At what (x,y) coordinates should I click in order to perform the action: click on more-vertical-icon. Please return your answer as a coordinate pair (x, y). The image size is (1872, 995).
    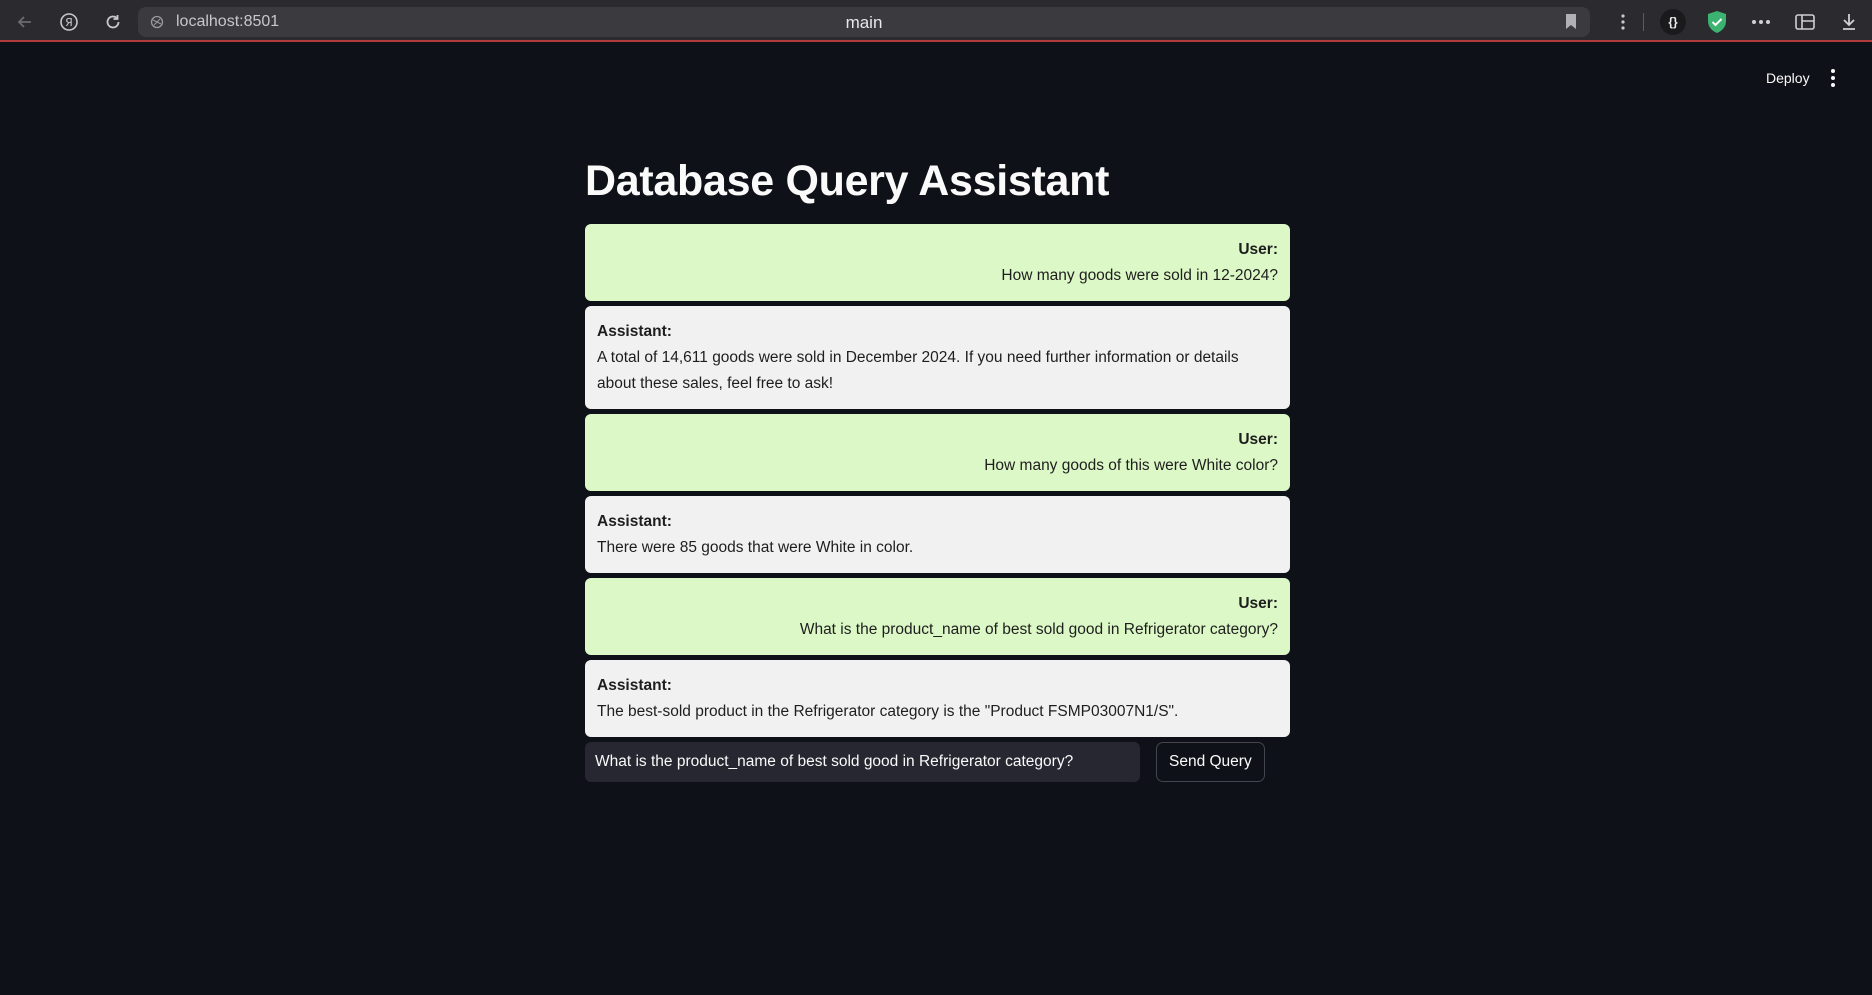
    Looking at the image, I should click on (1623, 22).